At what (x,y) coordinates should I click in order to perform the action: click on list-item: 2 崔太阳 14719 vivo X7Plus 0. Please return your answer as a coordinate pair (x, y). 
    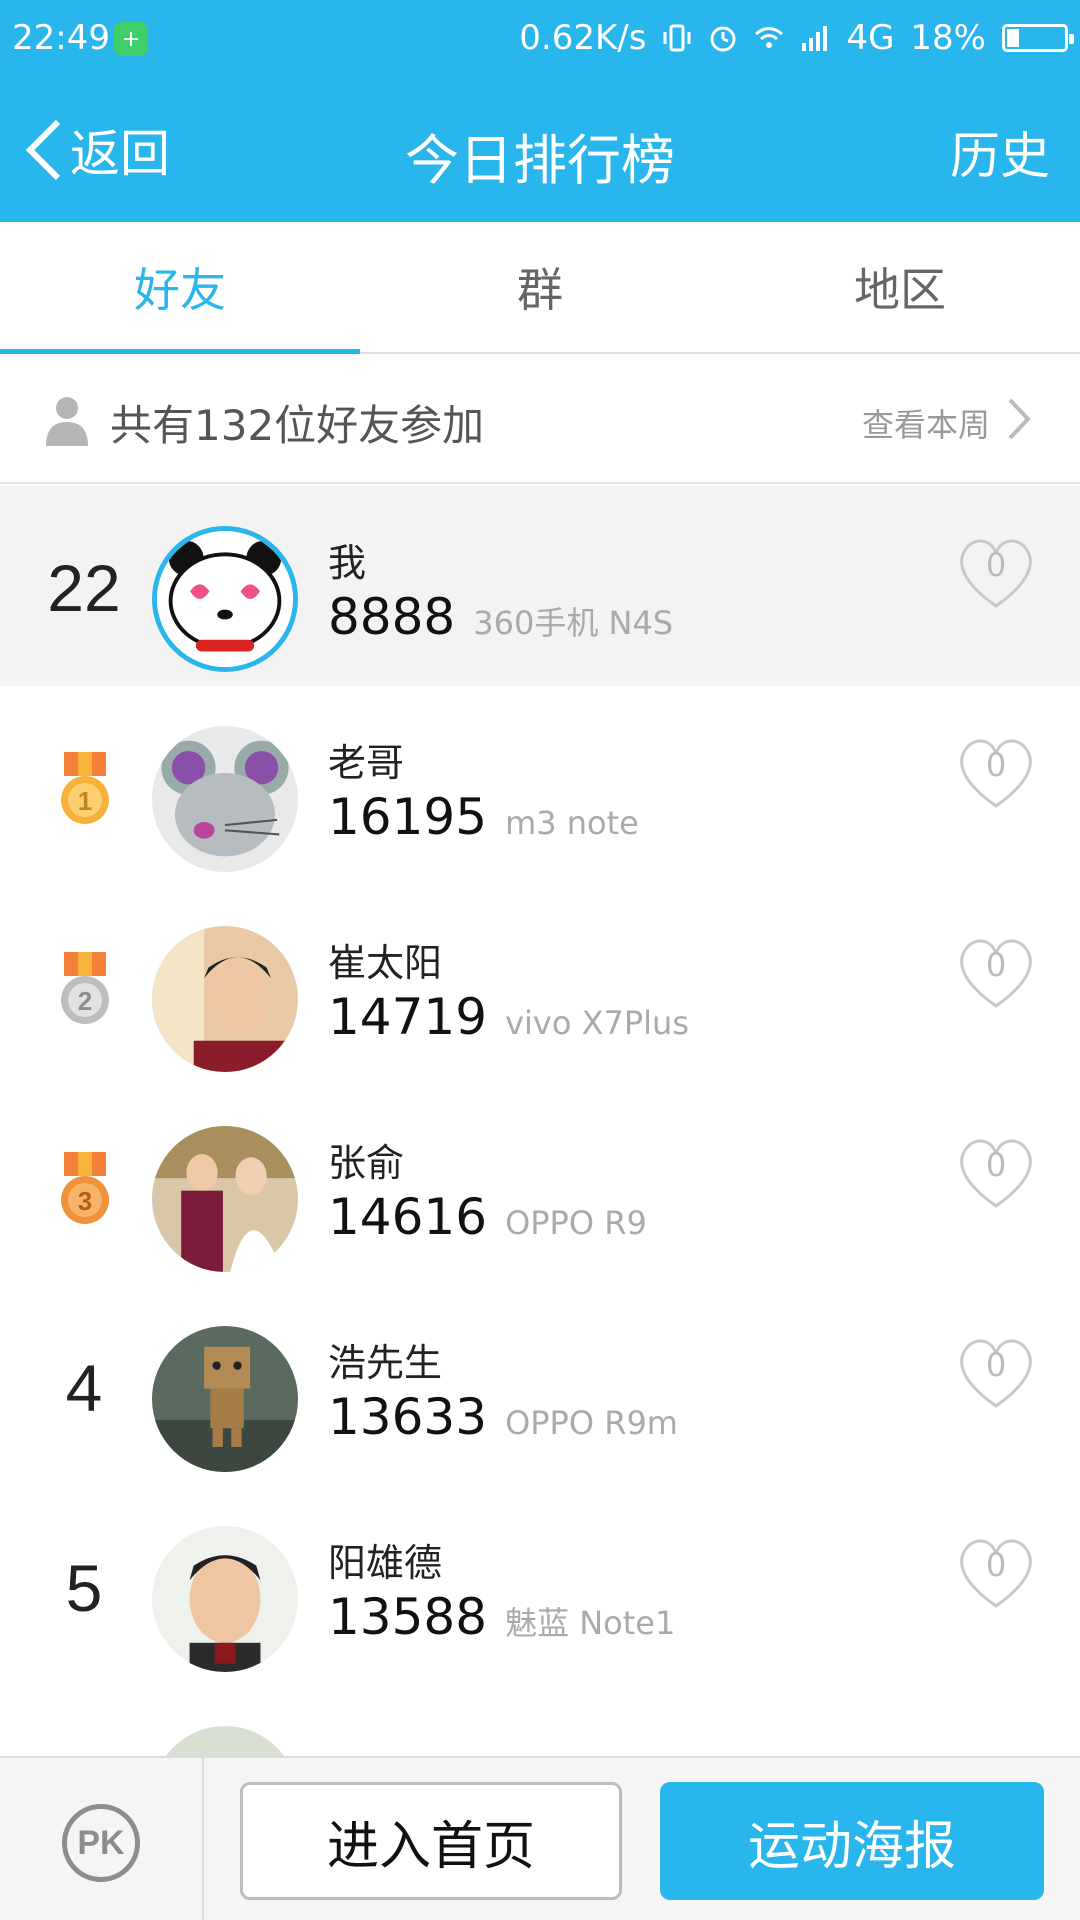
    Looking at the image, I should click on (540, 986).